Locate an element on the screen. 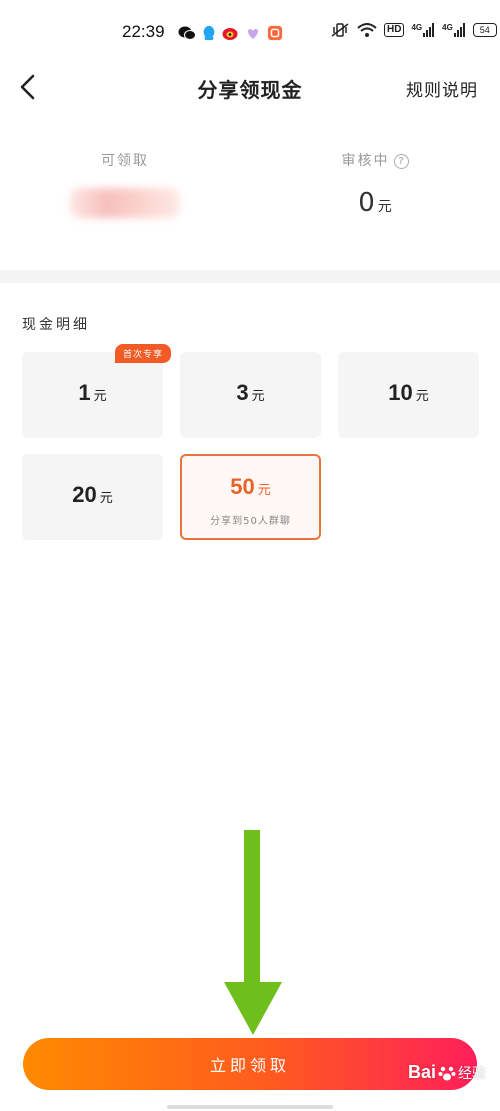 The image size is (500, 1111). amount-value: 10 is located at coordinates (400, 392).